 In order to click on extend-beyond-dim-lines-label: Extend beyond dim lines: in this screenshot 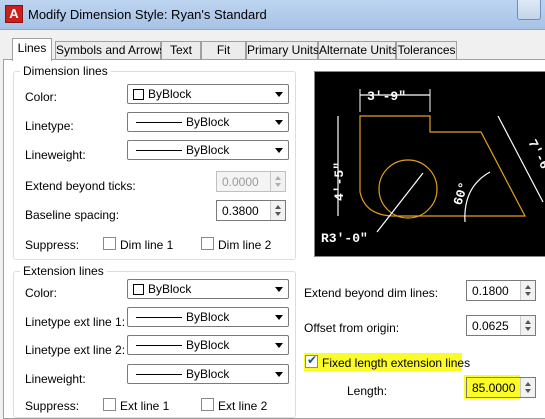, I will do `click(371, 293)`.